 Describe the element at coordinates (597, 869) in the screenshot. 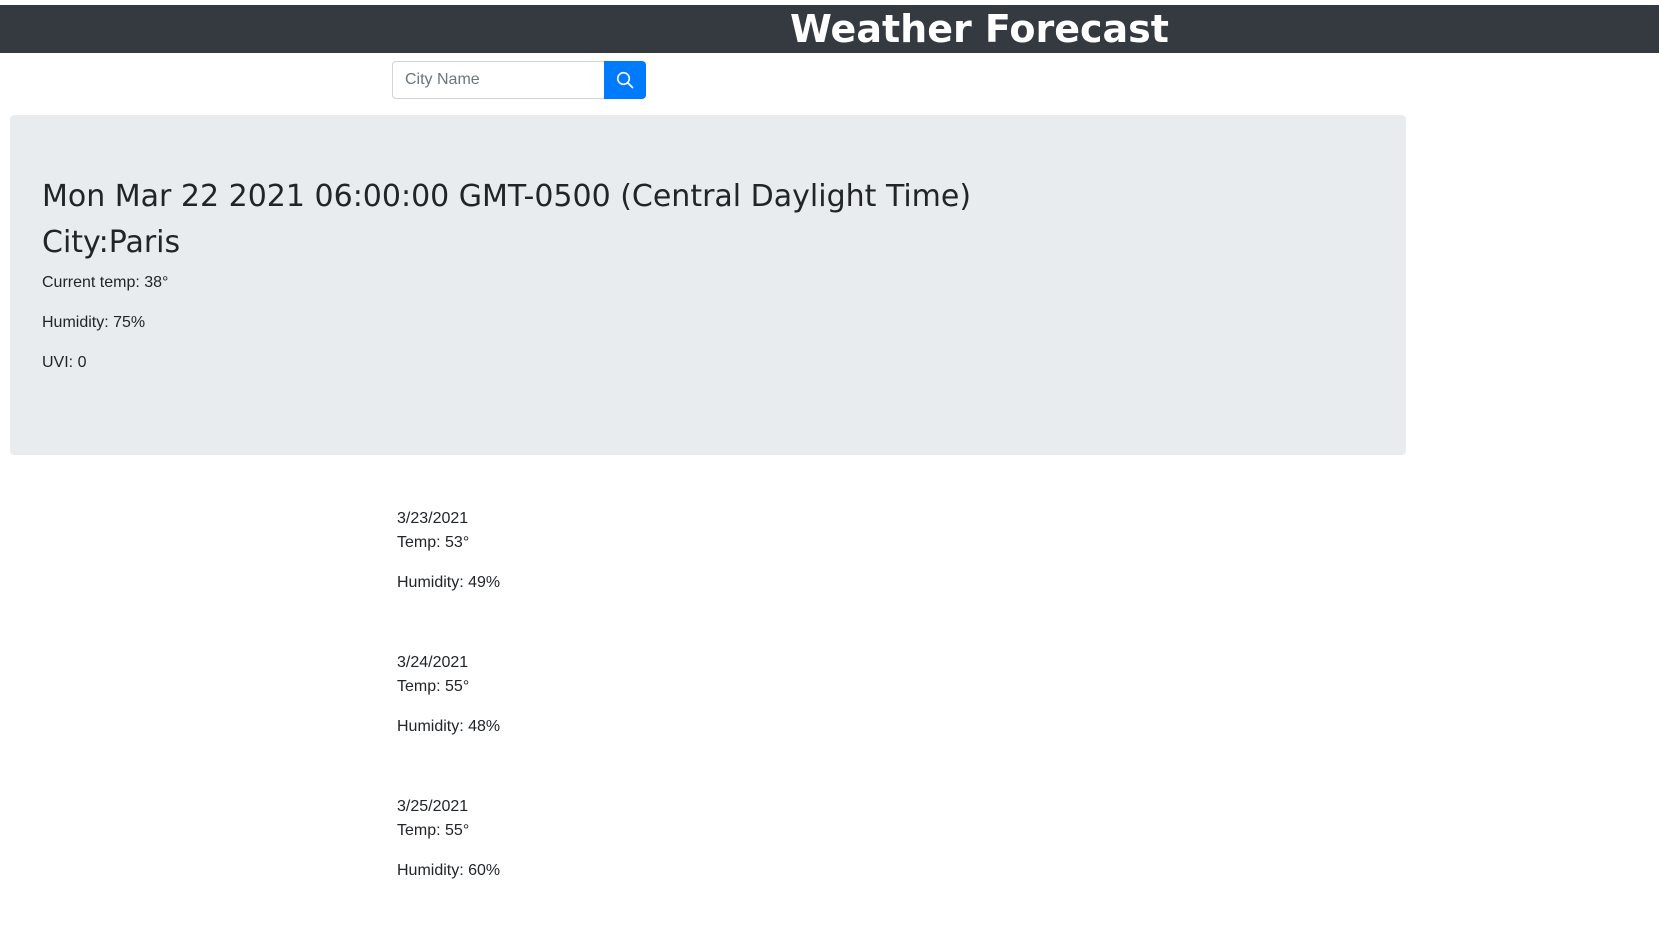

I see `forecast-day: 3/25/2021 Temp: 55° Humidity: 60%` at that location.